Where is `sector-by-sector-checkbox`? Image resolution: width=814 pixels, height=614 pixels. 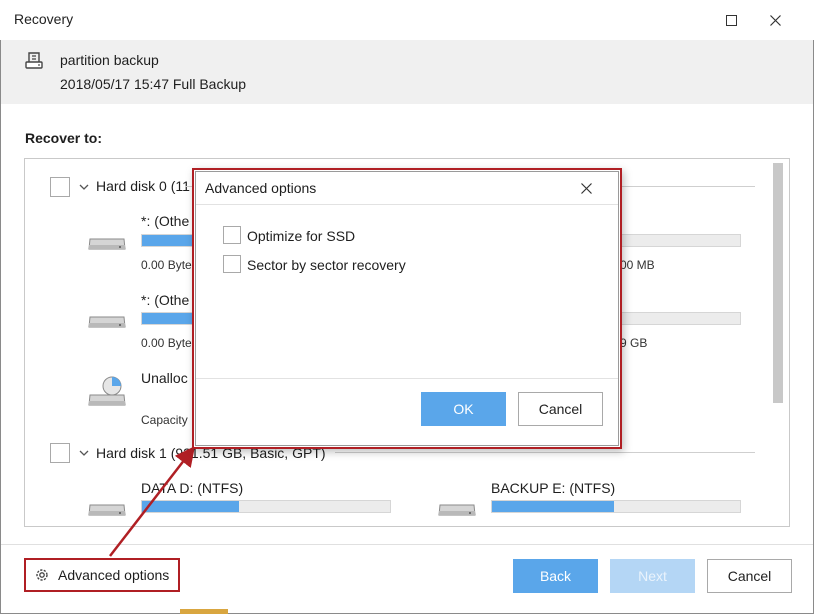
sector-by-sector-checkbox is located at coordinates (232, 264).